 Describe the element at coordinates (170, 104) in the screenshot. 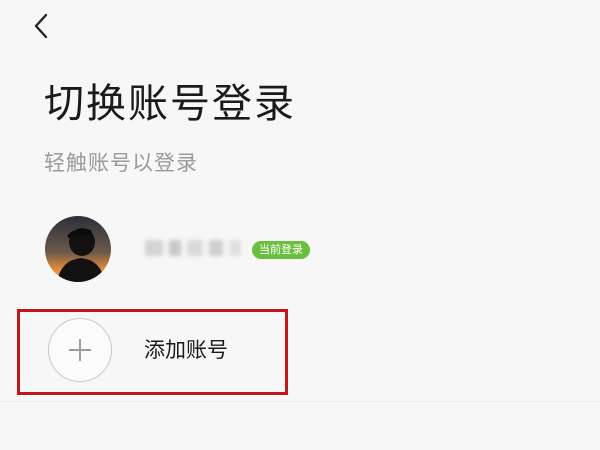

I see `page-title: 切换账号登录` at that location.